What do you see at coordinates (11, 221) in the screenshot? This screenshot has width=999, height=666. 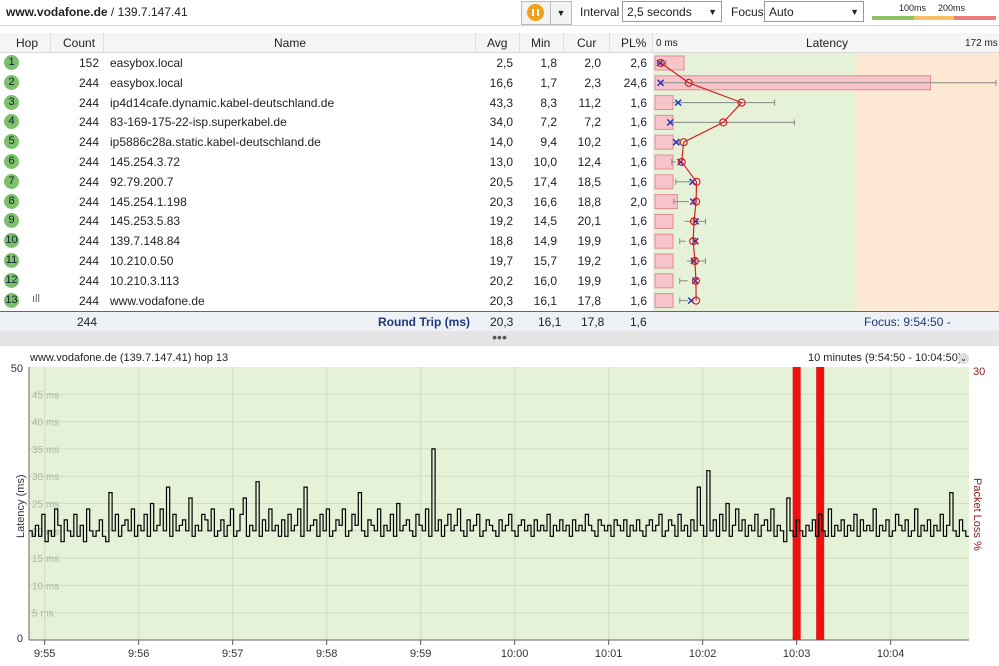 I see `hop-number: 9` at bounding box center [11, 221].